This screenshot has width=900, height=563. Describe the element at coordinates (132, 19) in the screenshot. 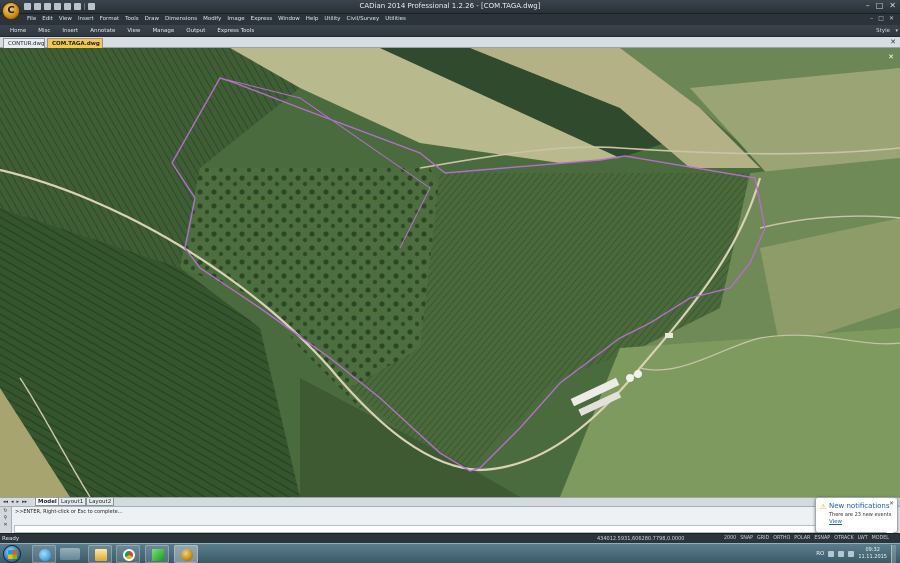

I see `menu-tools: Tools` at that location.